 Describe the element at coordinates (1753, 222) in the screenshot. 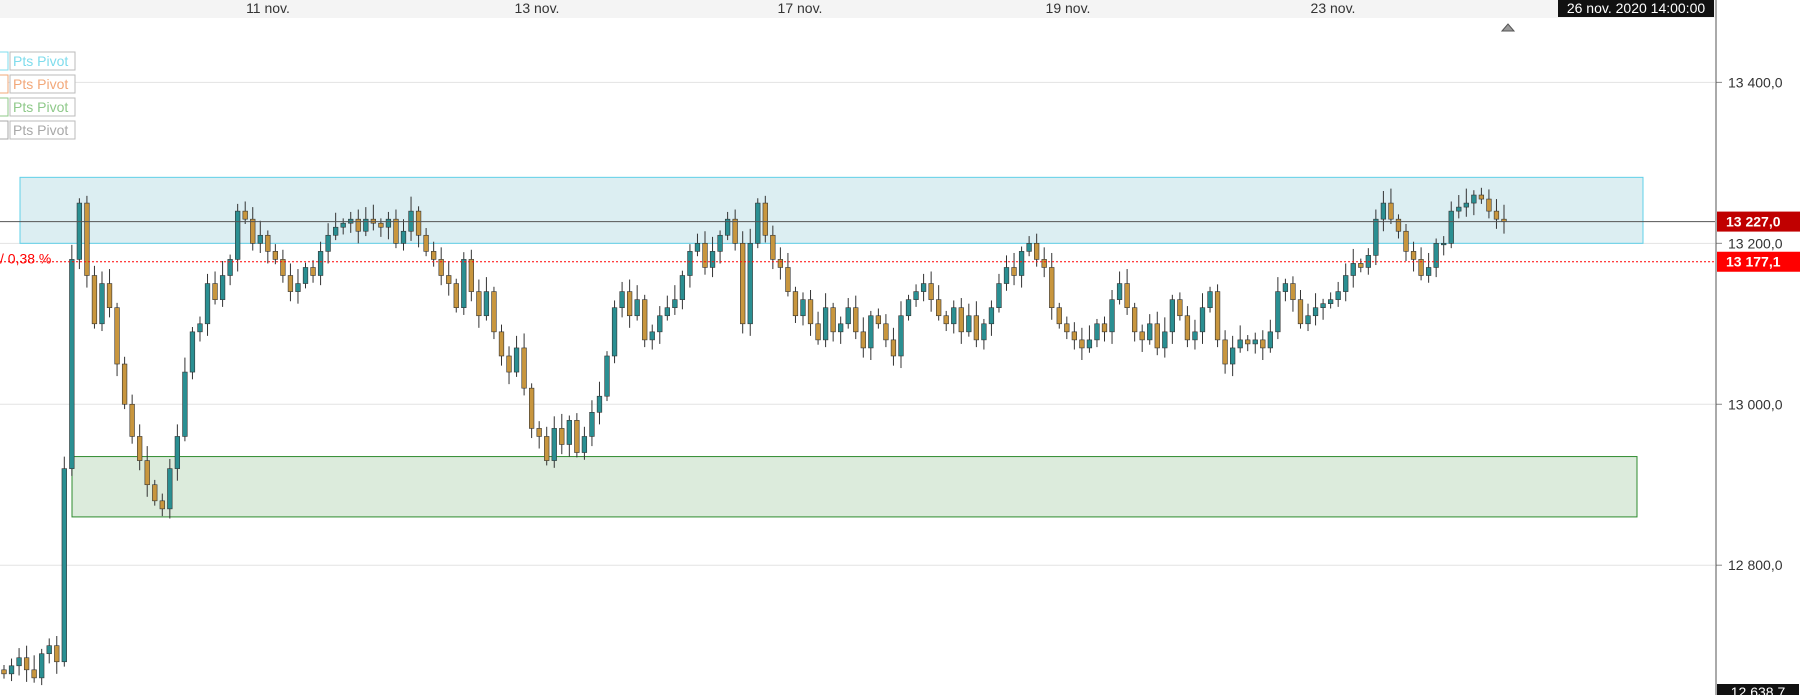

I see `last-price-label: 13 227,0` at that location.